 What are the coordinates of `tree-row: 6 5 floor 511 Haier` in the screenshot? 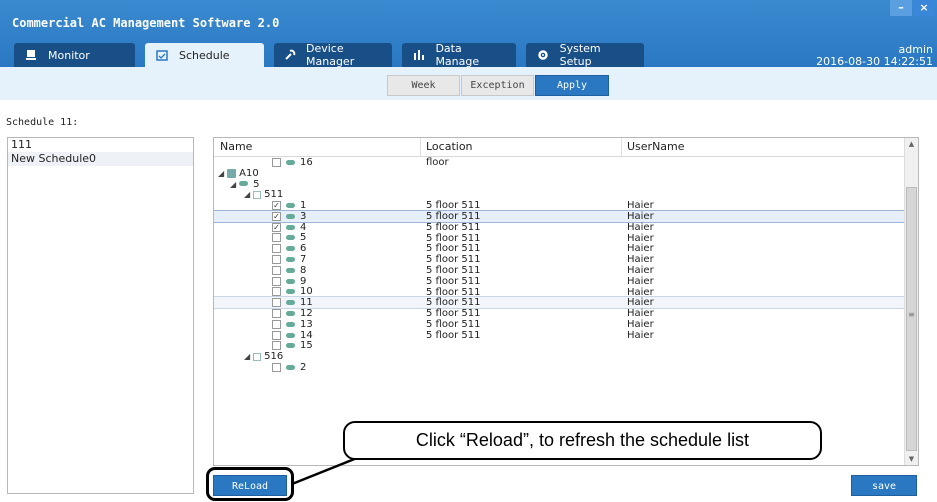 It's located at (566, 248).